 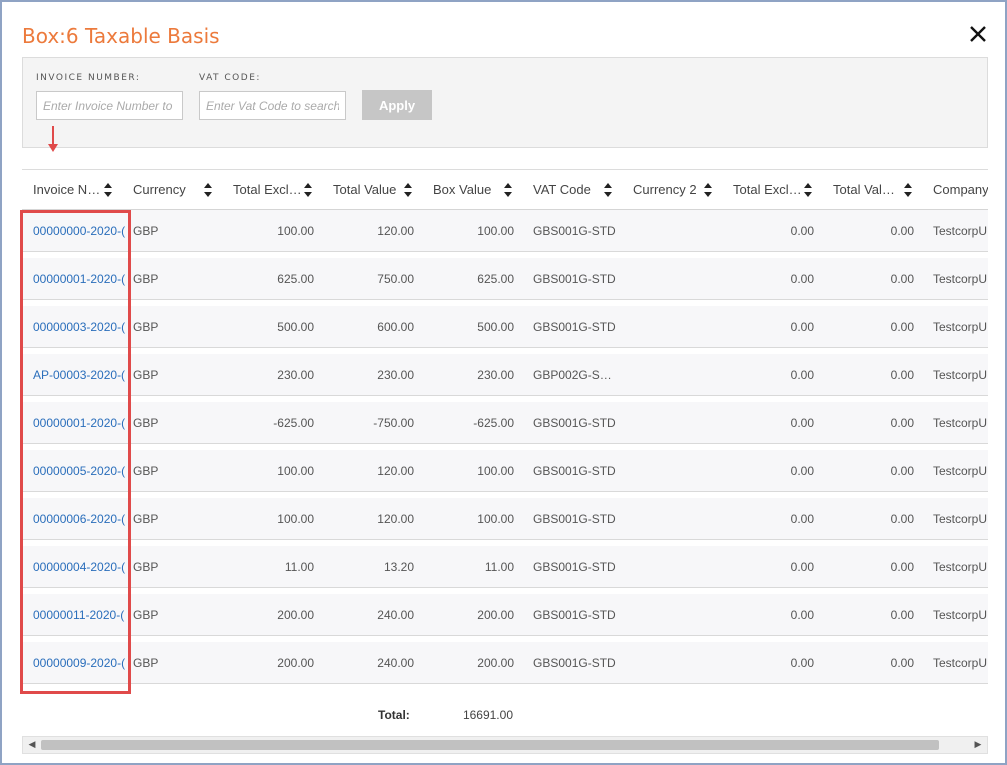 I want to click on invoice-number-link: 00000000-2020-(, so click(x=73, y=231).